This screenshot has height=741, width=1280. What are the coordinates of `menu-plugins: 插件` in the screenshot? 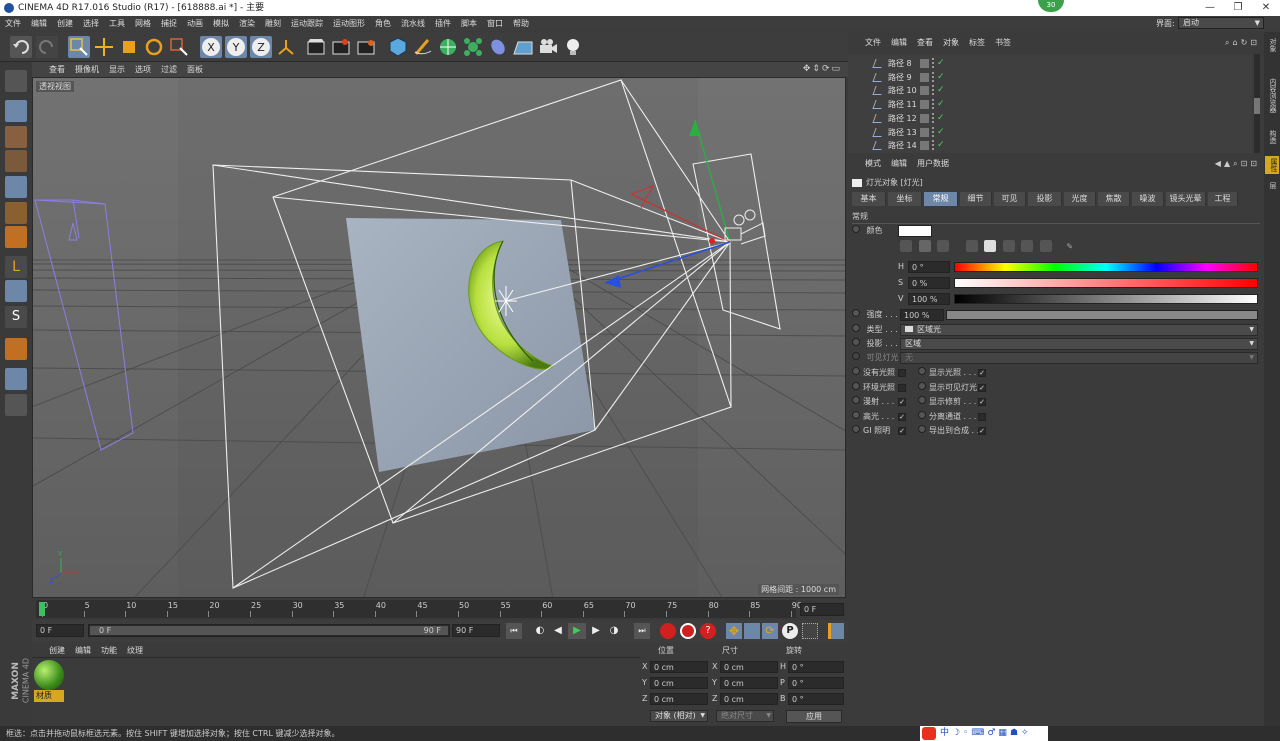 It's located at (443, 23).